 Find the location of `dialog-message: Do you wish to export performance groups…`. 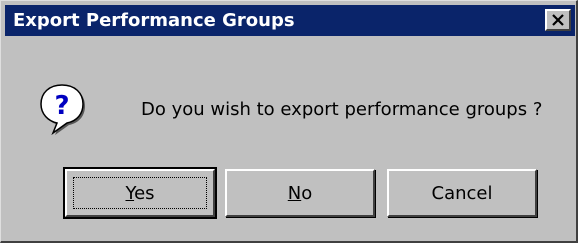

dialog-message: Do you wish to export performance groups… is located at coordinates (342, 109).